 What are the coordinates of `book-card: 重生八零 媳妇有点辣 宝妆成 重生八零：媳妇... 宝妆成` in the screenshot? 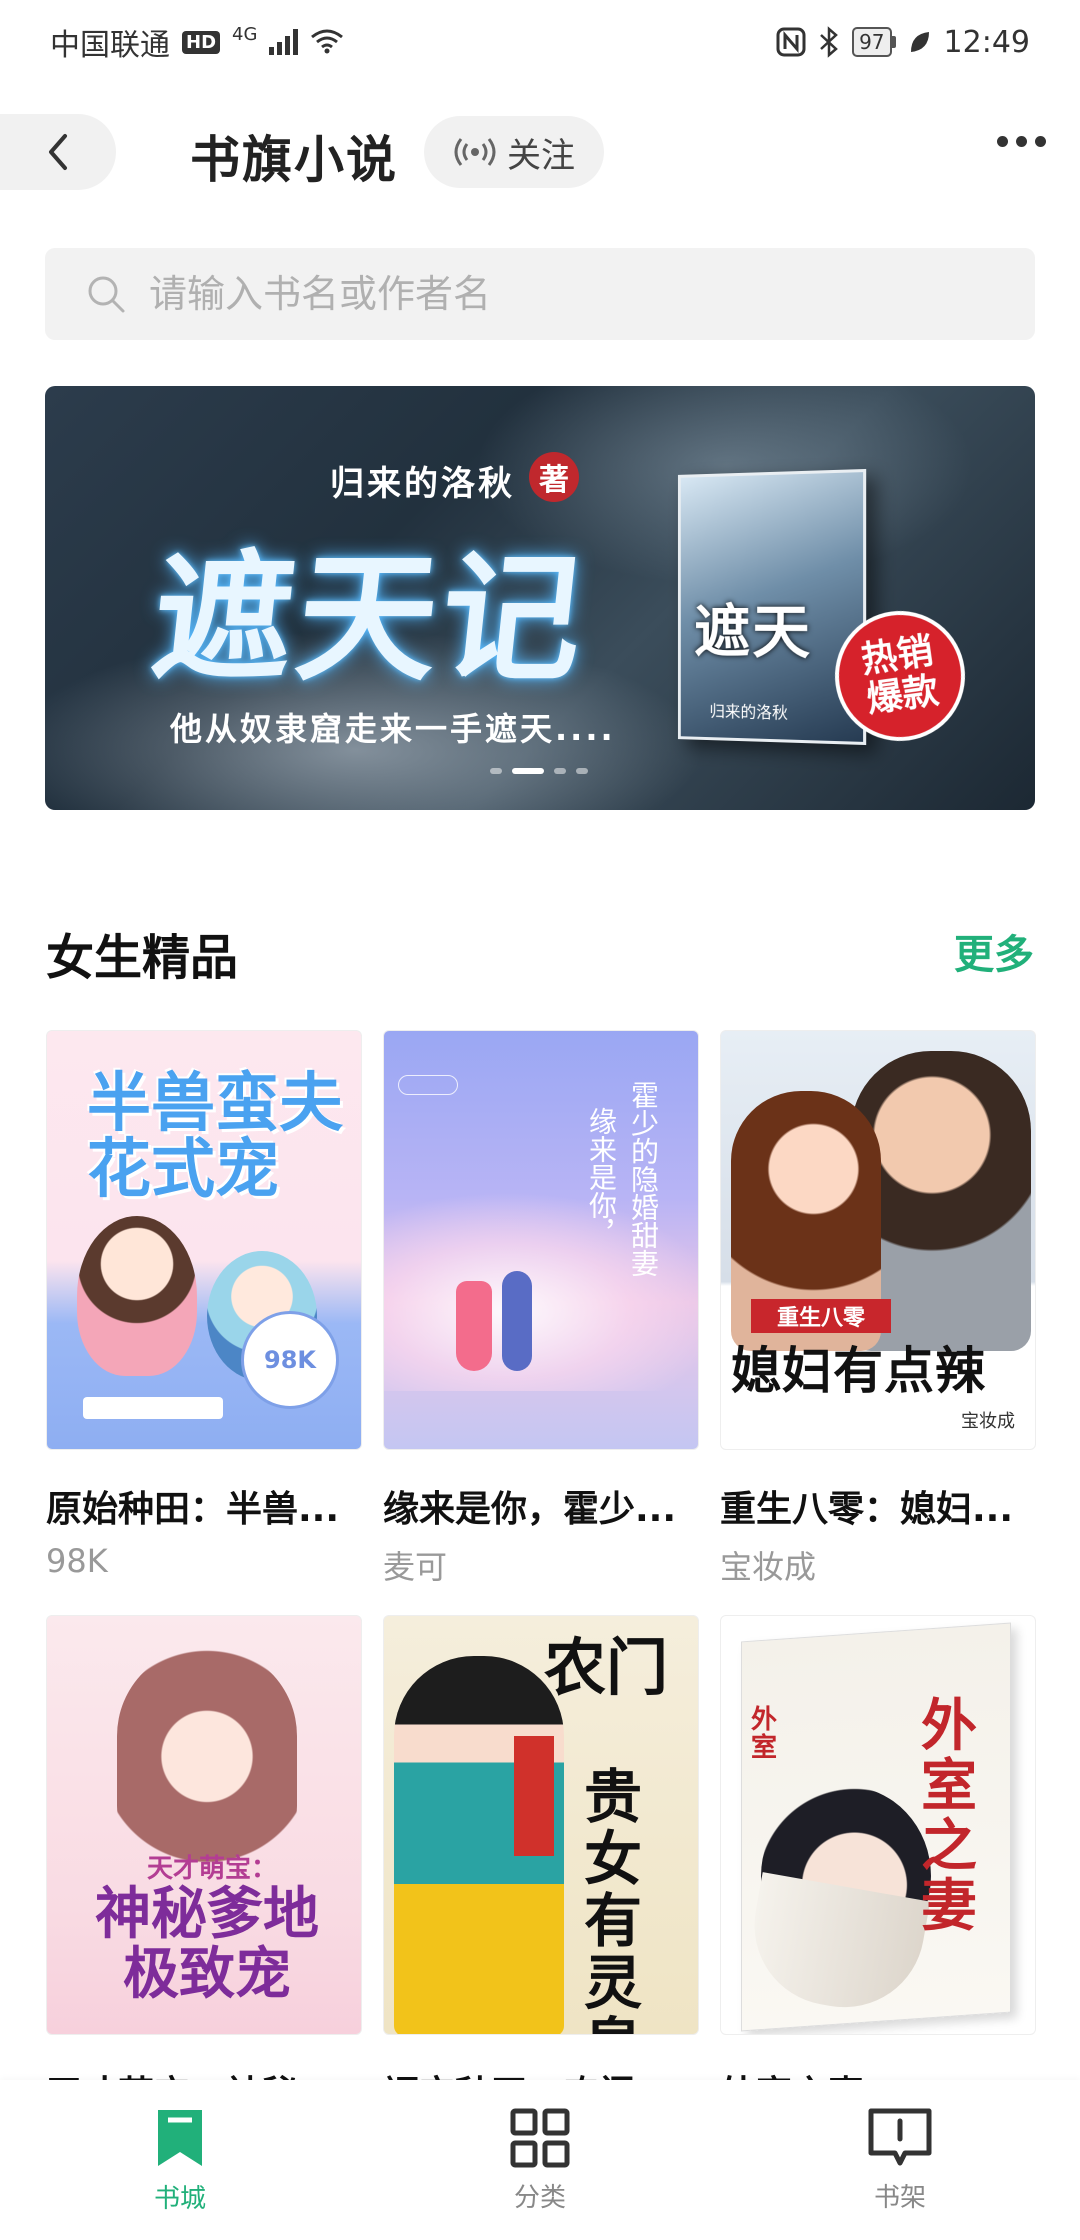 It's located at (878, 1322).